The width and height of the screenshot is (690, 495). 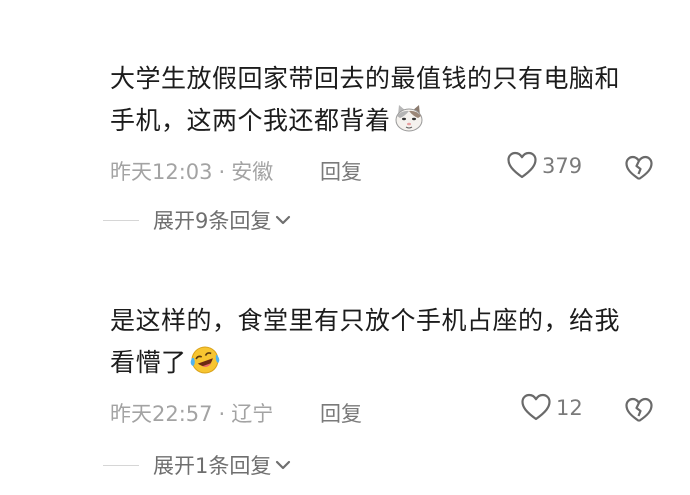 What do you see at coordinates (252, 172) in the screenshot?
I see `comment-location: 安徽` at bounding box center [252, 172].